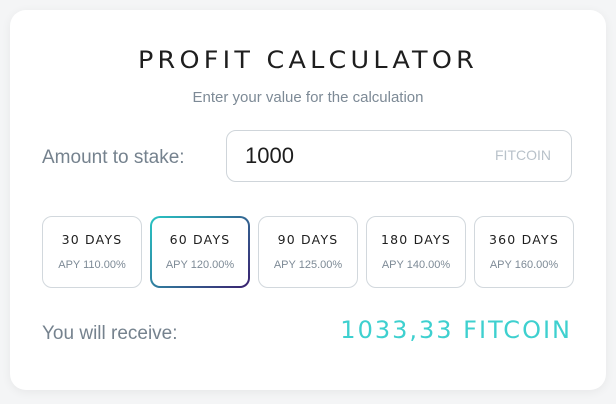  Describe the element at coordinates (113, 157) in the screenshot. I see `stake-amount-label: Amount to stake:` at that location.